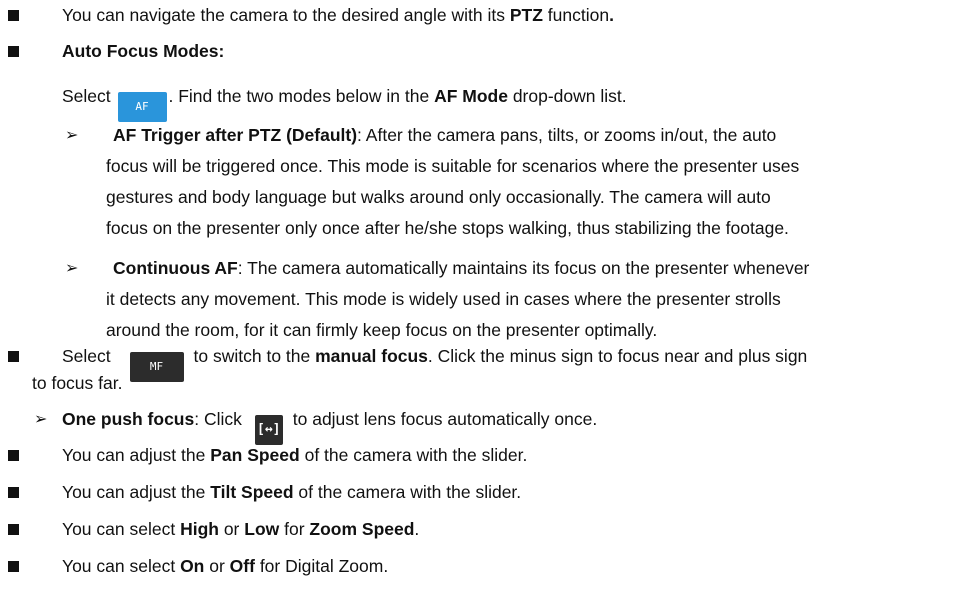 The image size is (975, 596). Describe the element at coordinates (611, 15) in the screenshot. I see `period: .` at that location.